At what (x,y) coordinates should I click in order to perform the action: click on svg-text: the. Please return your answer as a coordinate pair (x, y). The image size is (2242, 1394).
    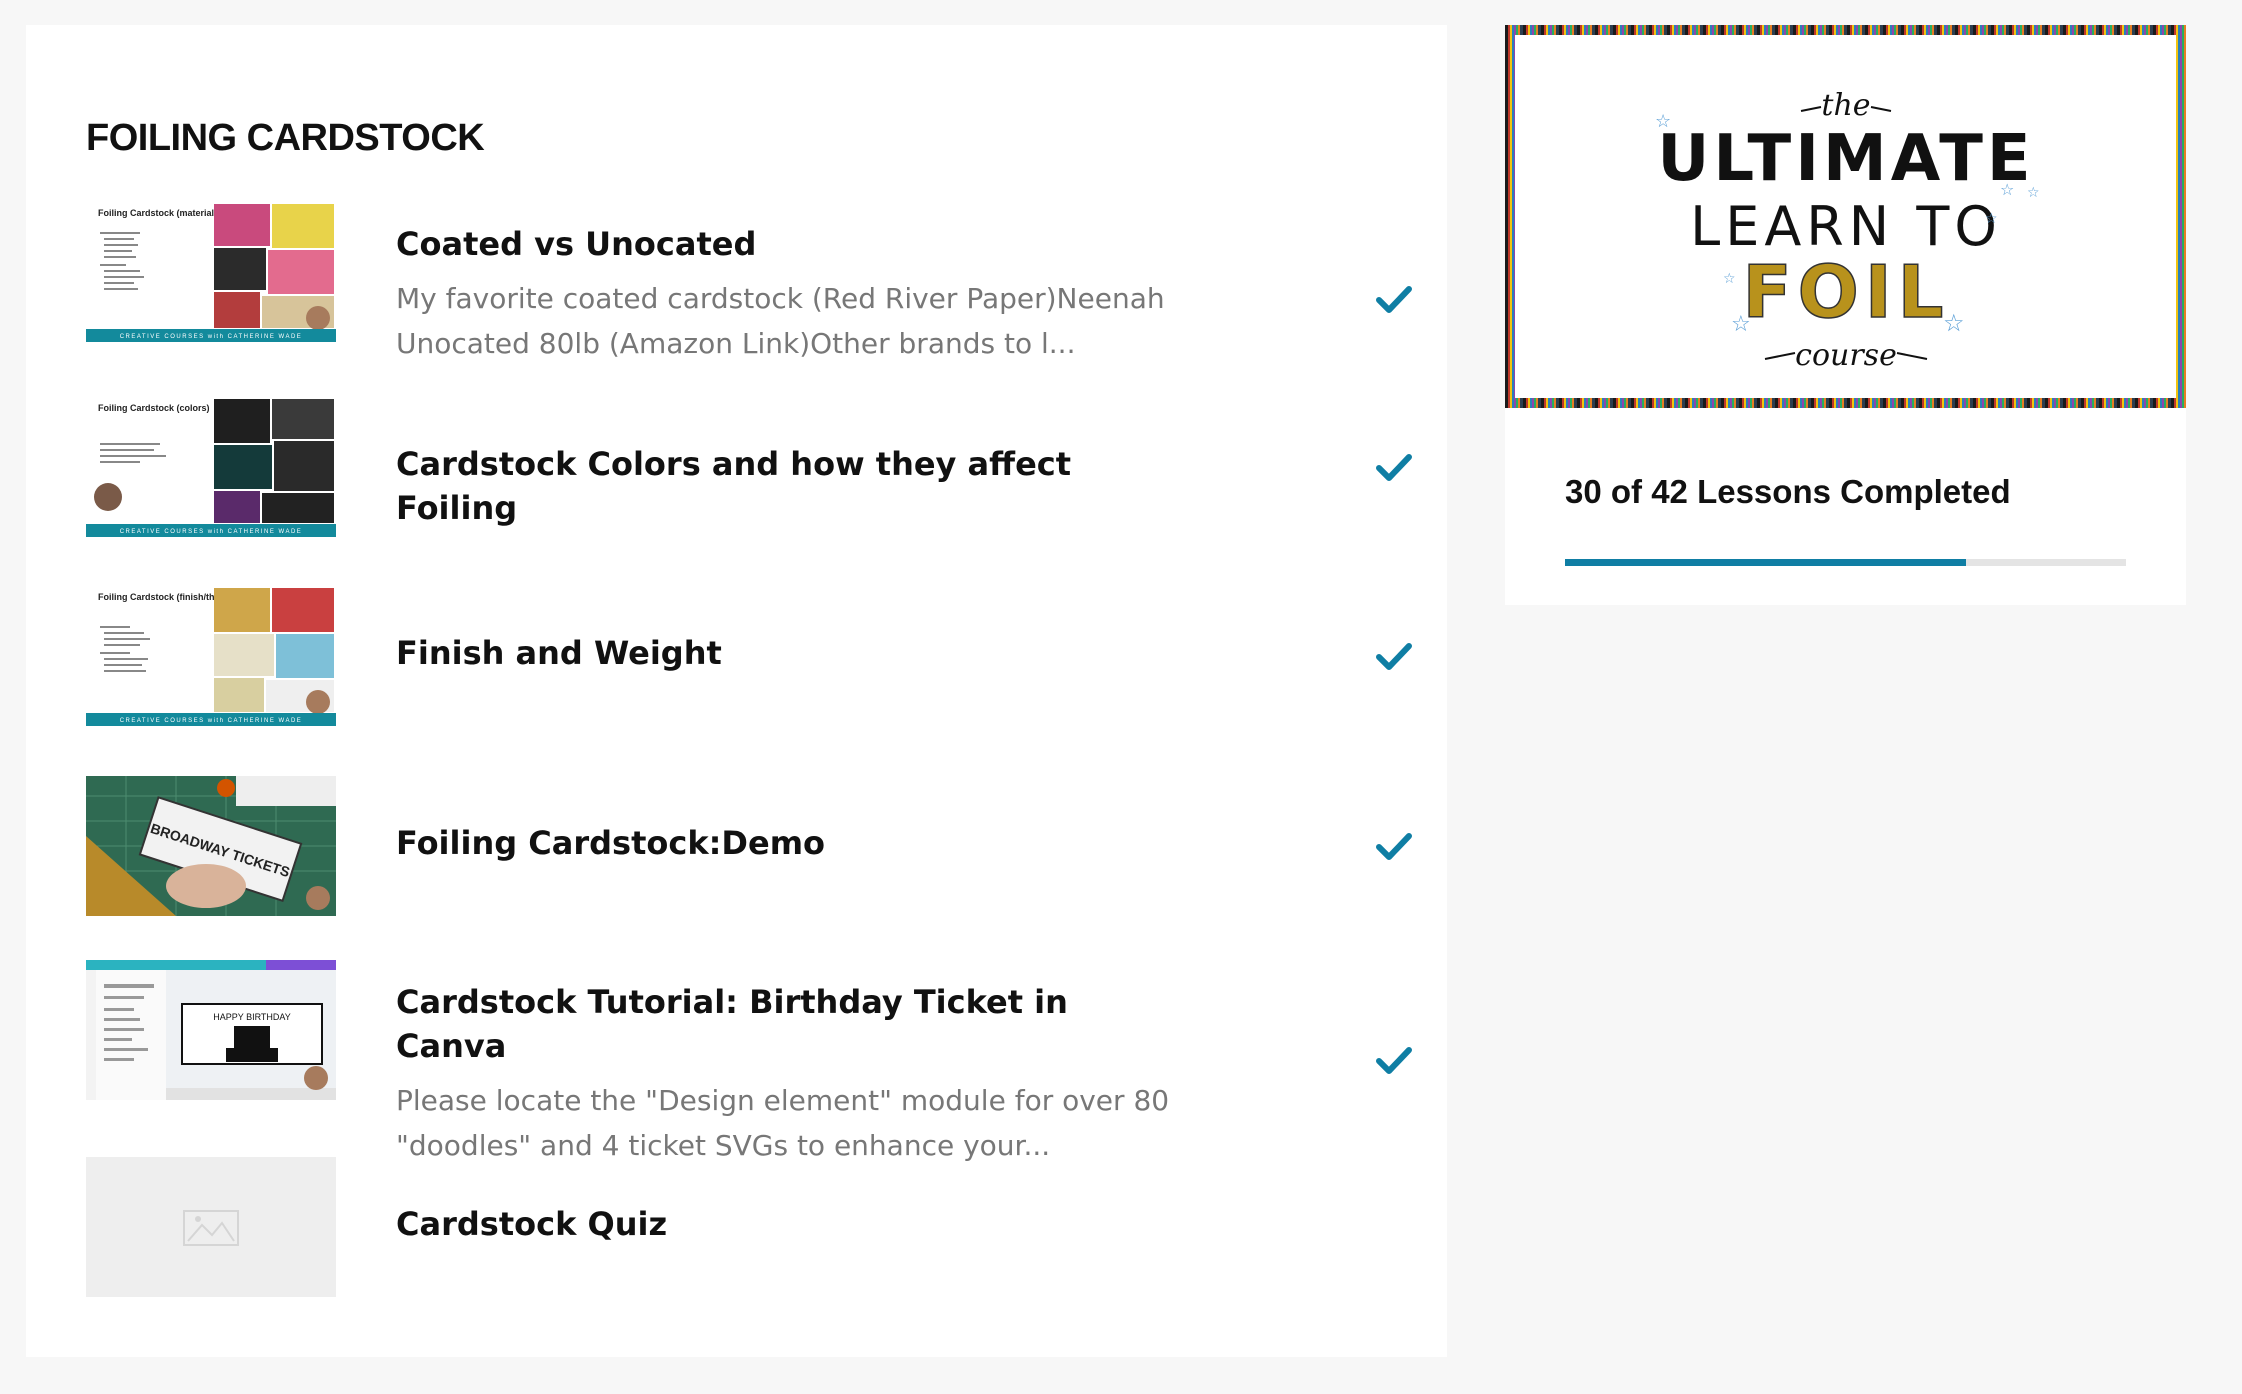
    Looking at the image, I should click on (1845, 105).